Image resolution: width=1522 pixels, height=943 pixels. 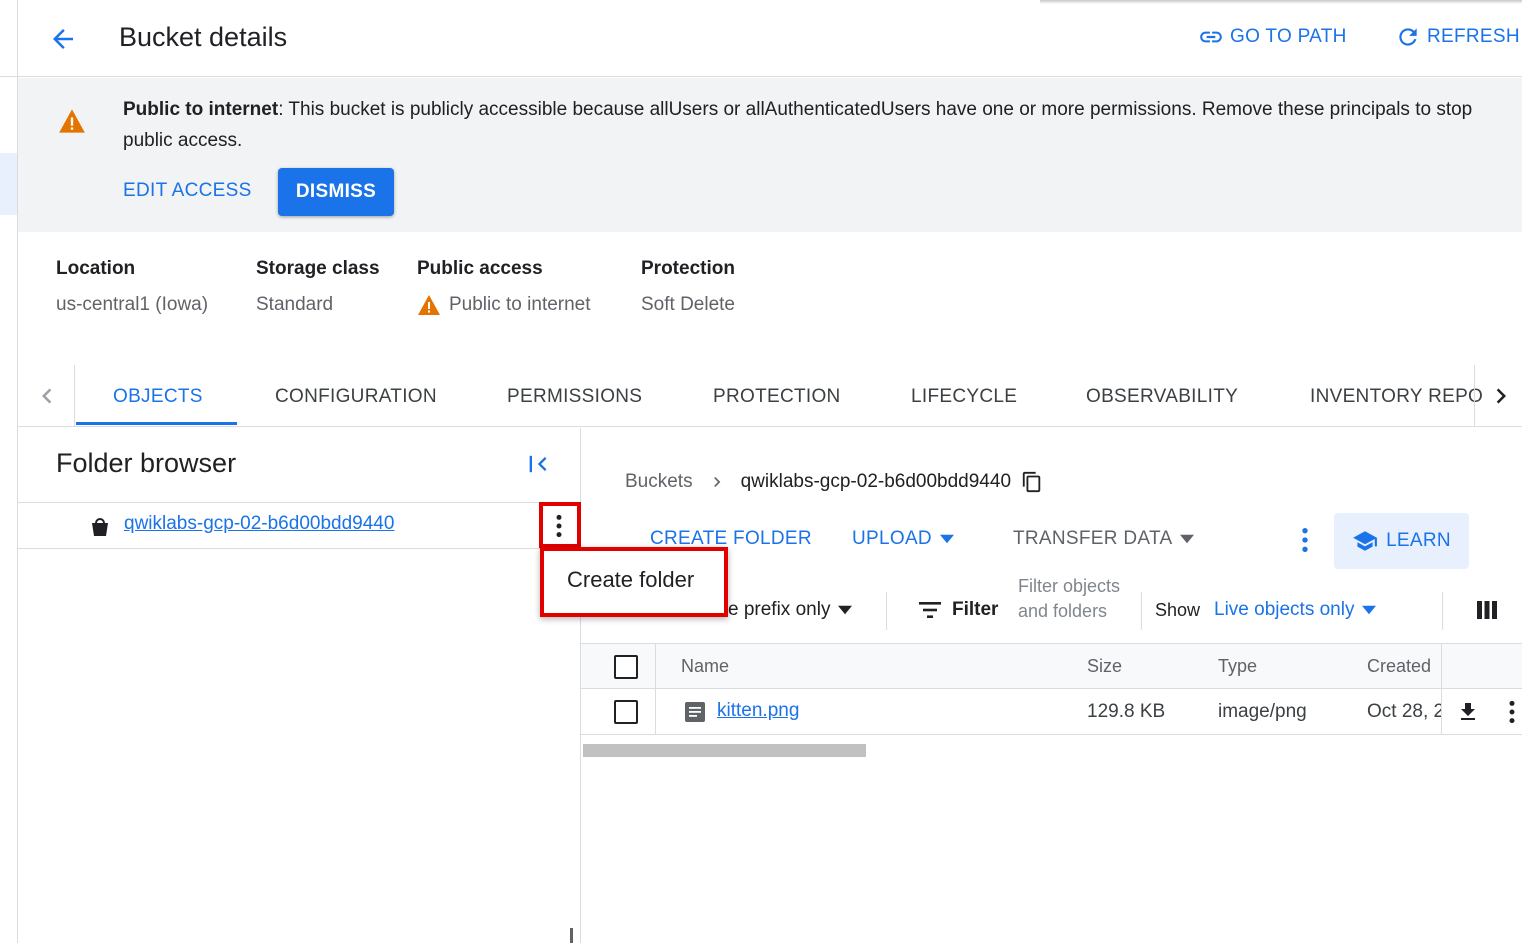 I want to click on horizontal-scrollbar, so click(x=724, y=750).